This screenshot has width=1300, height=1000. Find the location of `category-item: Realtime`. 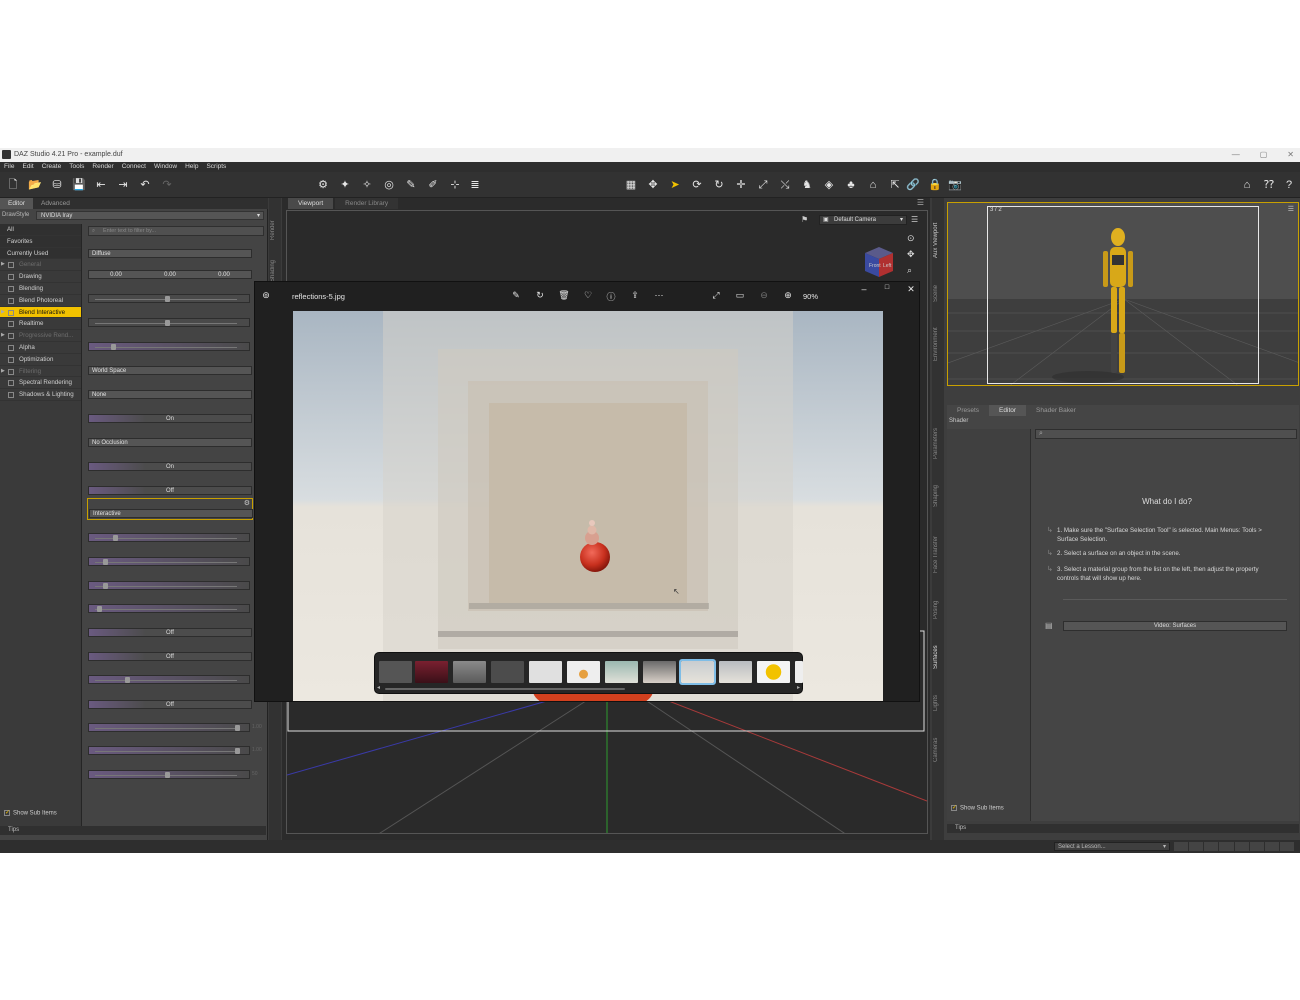

category-item: Realtime is located at coordinates (40, 324).